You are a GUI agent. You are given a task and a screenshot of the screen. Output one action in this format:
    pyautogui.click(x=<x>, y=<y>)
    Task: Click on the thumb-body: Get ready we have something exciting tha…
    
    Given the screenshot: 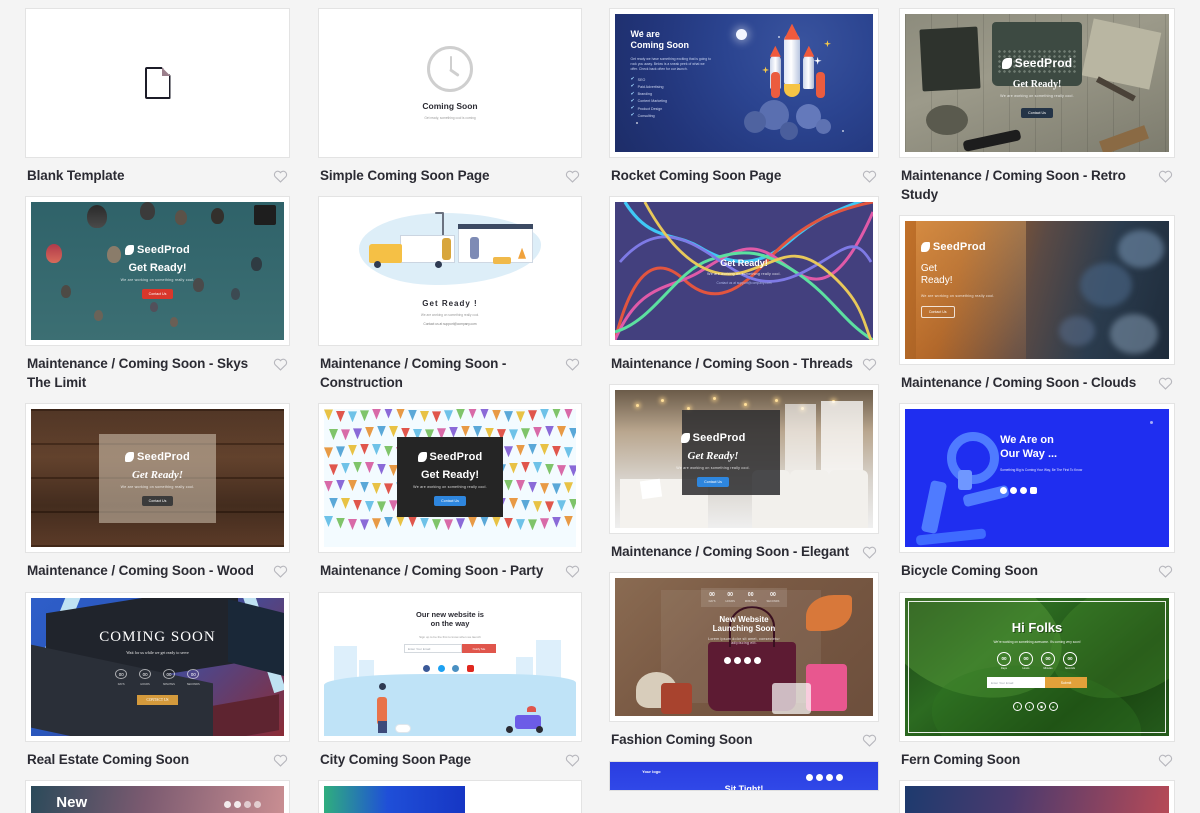 What is the action you would take?
    pyautogui.click(x=670, y=63)
    